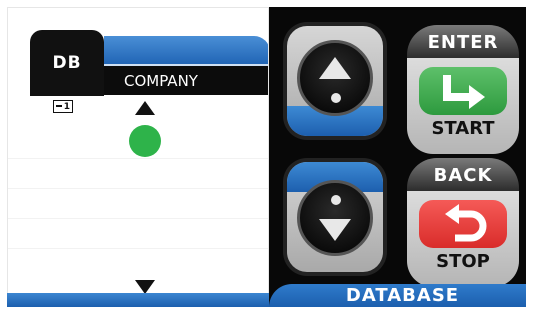  Describe the element at coordinates (145, 108) in the screenshot. I see `scroll-up-icon` at that location.